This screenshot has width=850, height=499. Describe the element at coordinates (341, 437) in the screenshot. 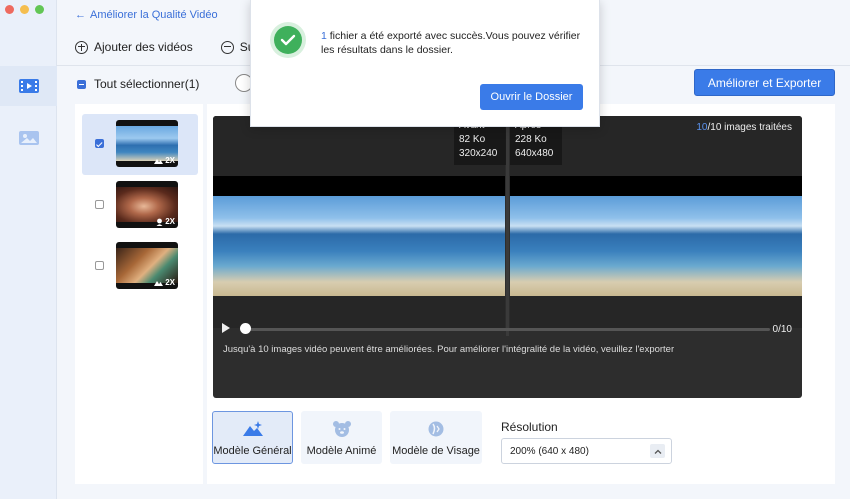

I see `model-anime-button: Modèle Animé` at that location.